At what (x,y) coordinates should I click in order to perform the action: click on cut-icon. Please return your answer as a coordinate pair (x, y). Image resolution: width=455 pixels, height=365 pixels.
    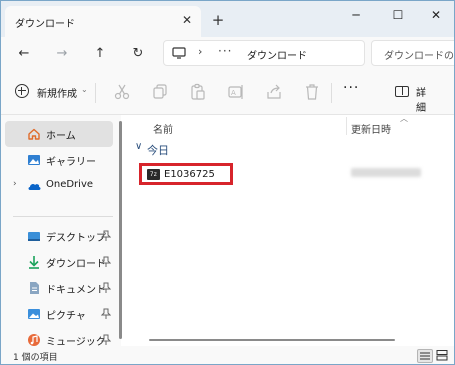
    Looking at the image, I should click on (122, 92).